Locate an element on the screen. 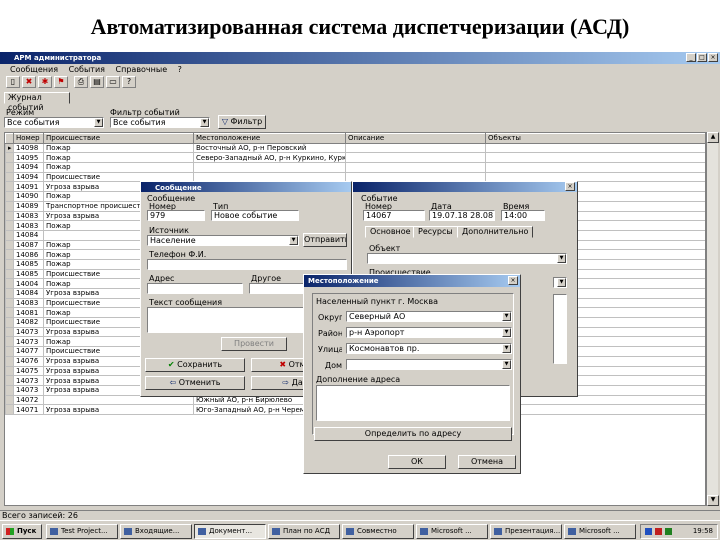  event-time-field: 14:00 is located at coordinates (523, 215).